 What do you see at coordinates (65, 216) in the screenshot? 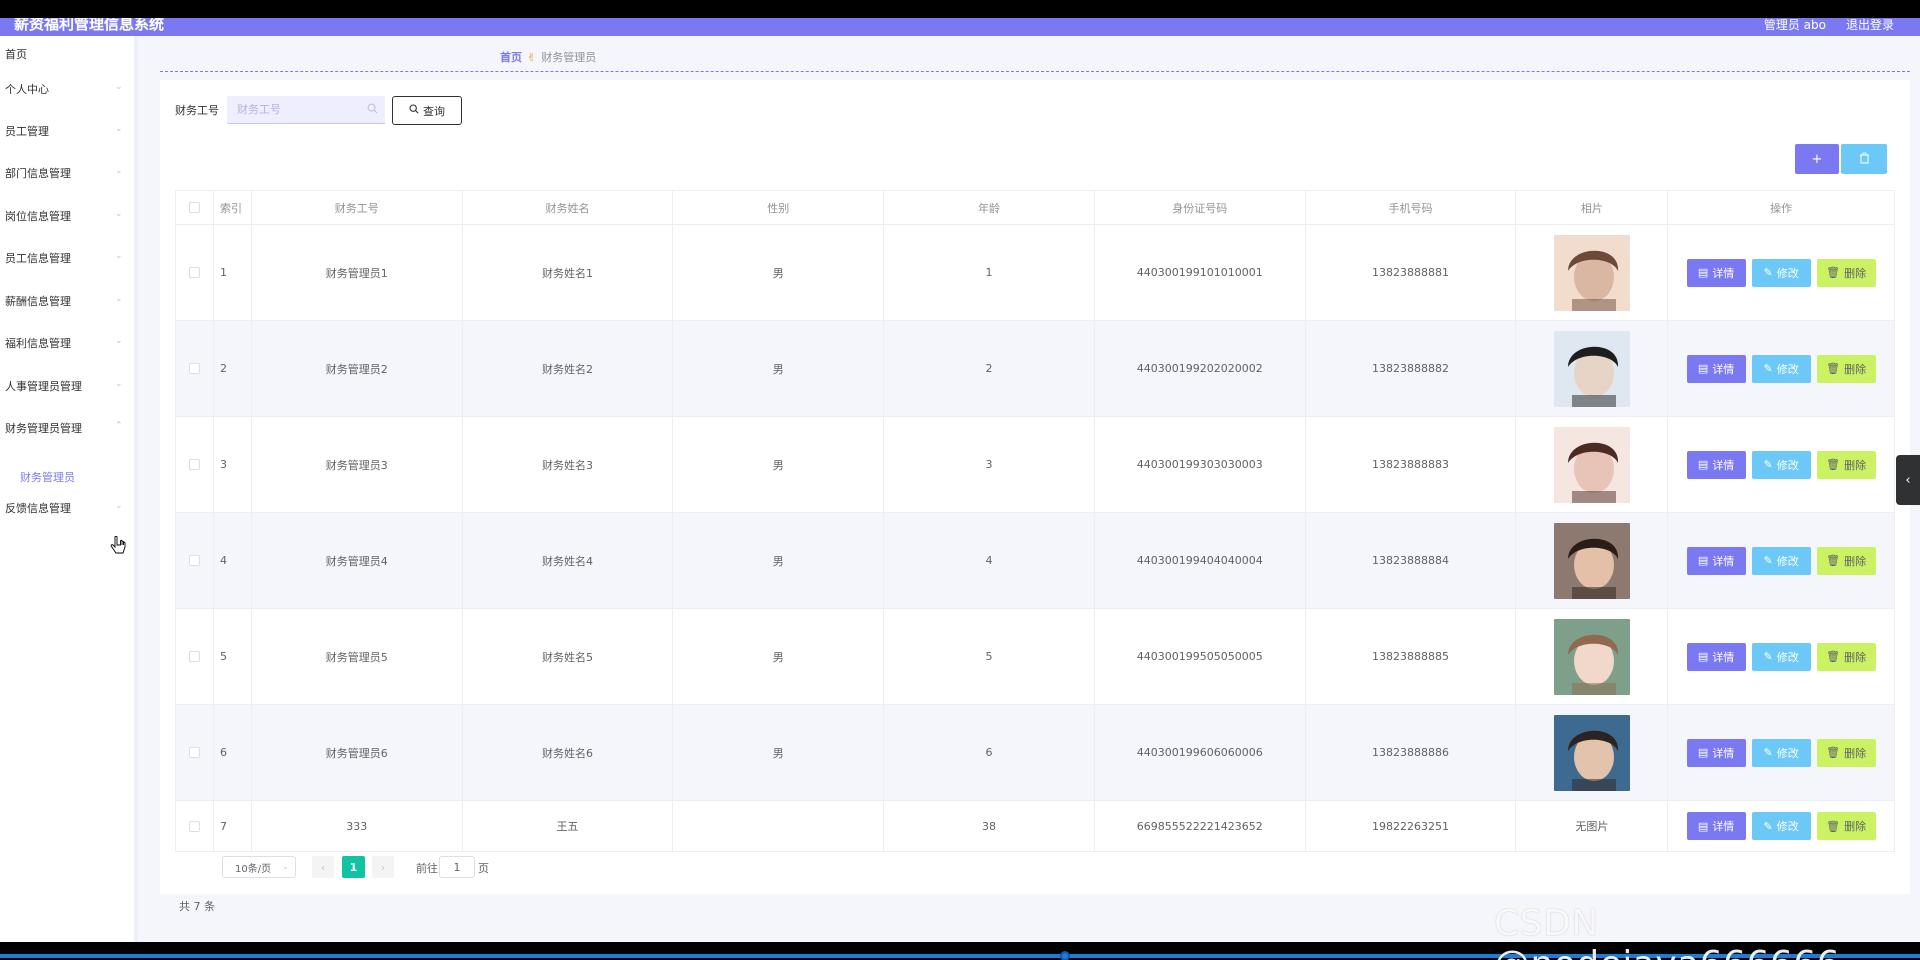
I see `sidebar-item-position: 岗位信息管理 ⌄` at bounding box center [65, 216].